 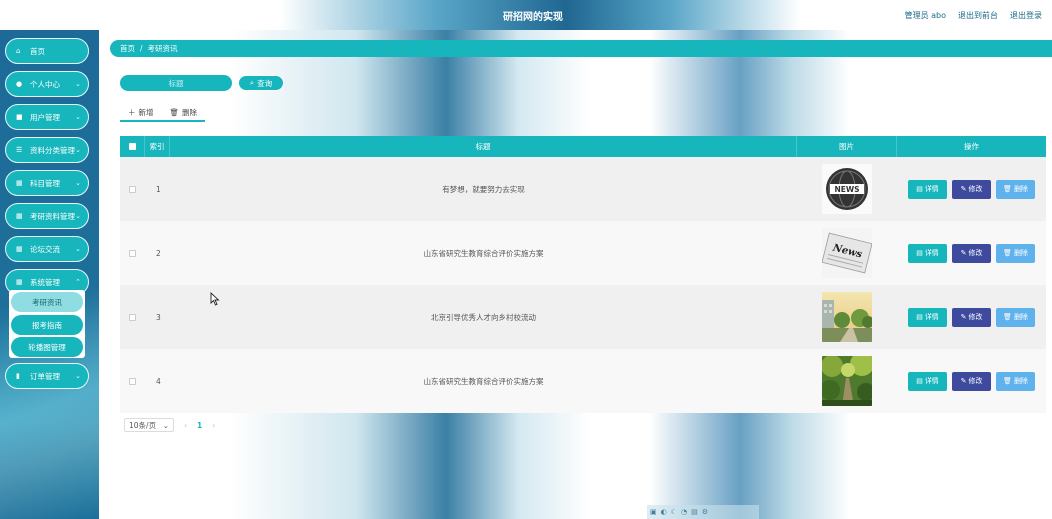 What do you see at coordinates (978, 15) in the screenshot?
I see `exit-to-frontend-link: 退出到前台` at bounding box center [978, 15].